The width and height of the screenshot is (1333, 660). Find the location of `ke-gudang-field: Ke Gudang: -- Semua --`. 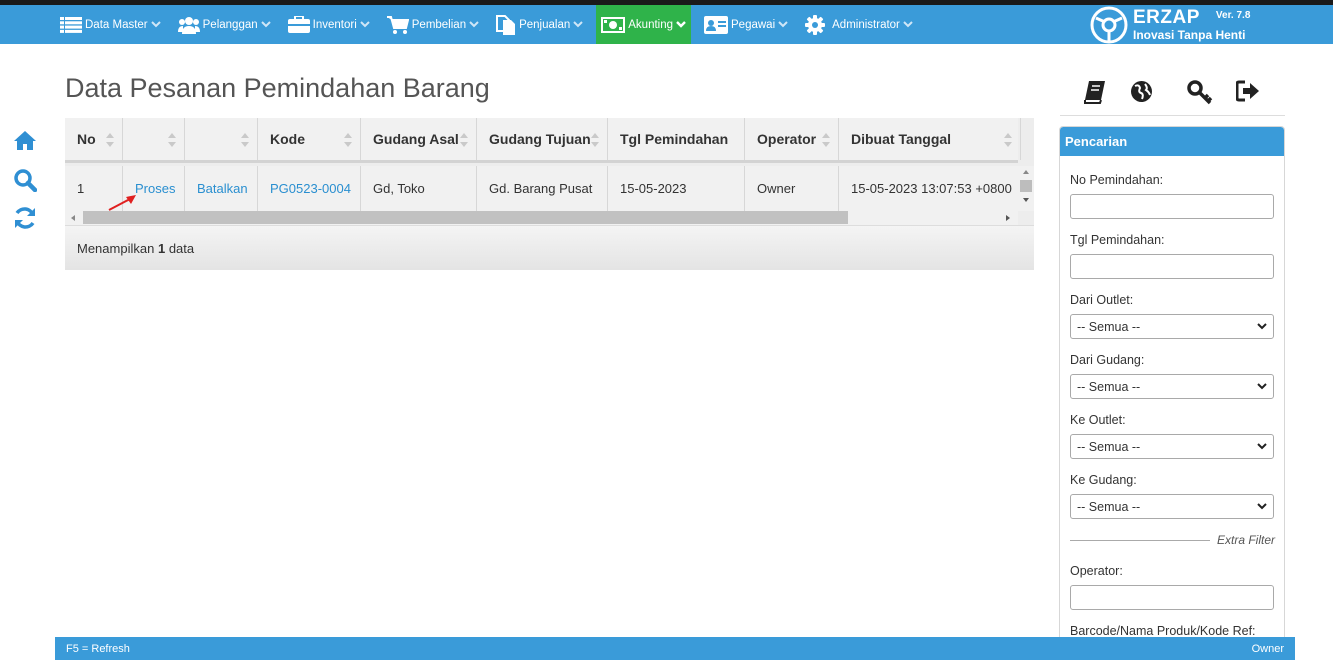

ke-gudang-field: Ke Gudang: -- Semua -- is located at coordinates (1172, 496).